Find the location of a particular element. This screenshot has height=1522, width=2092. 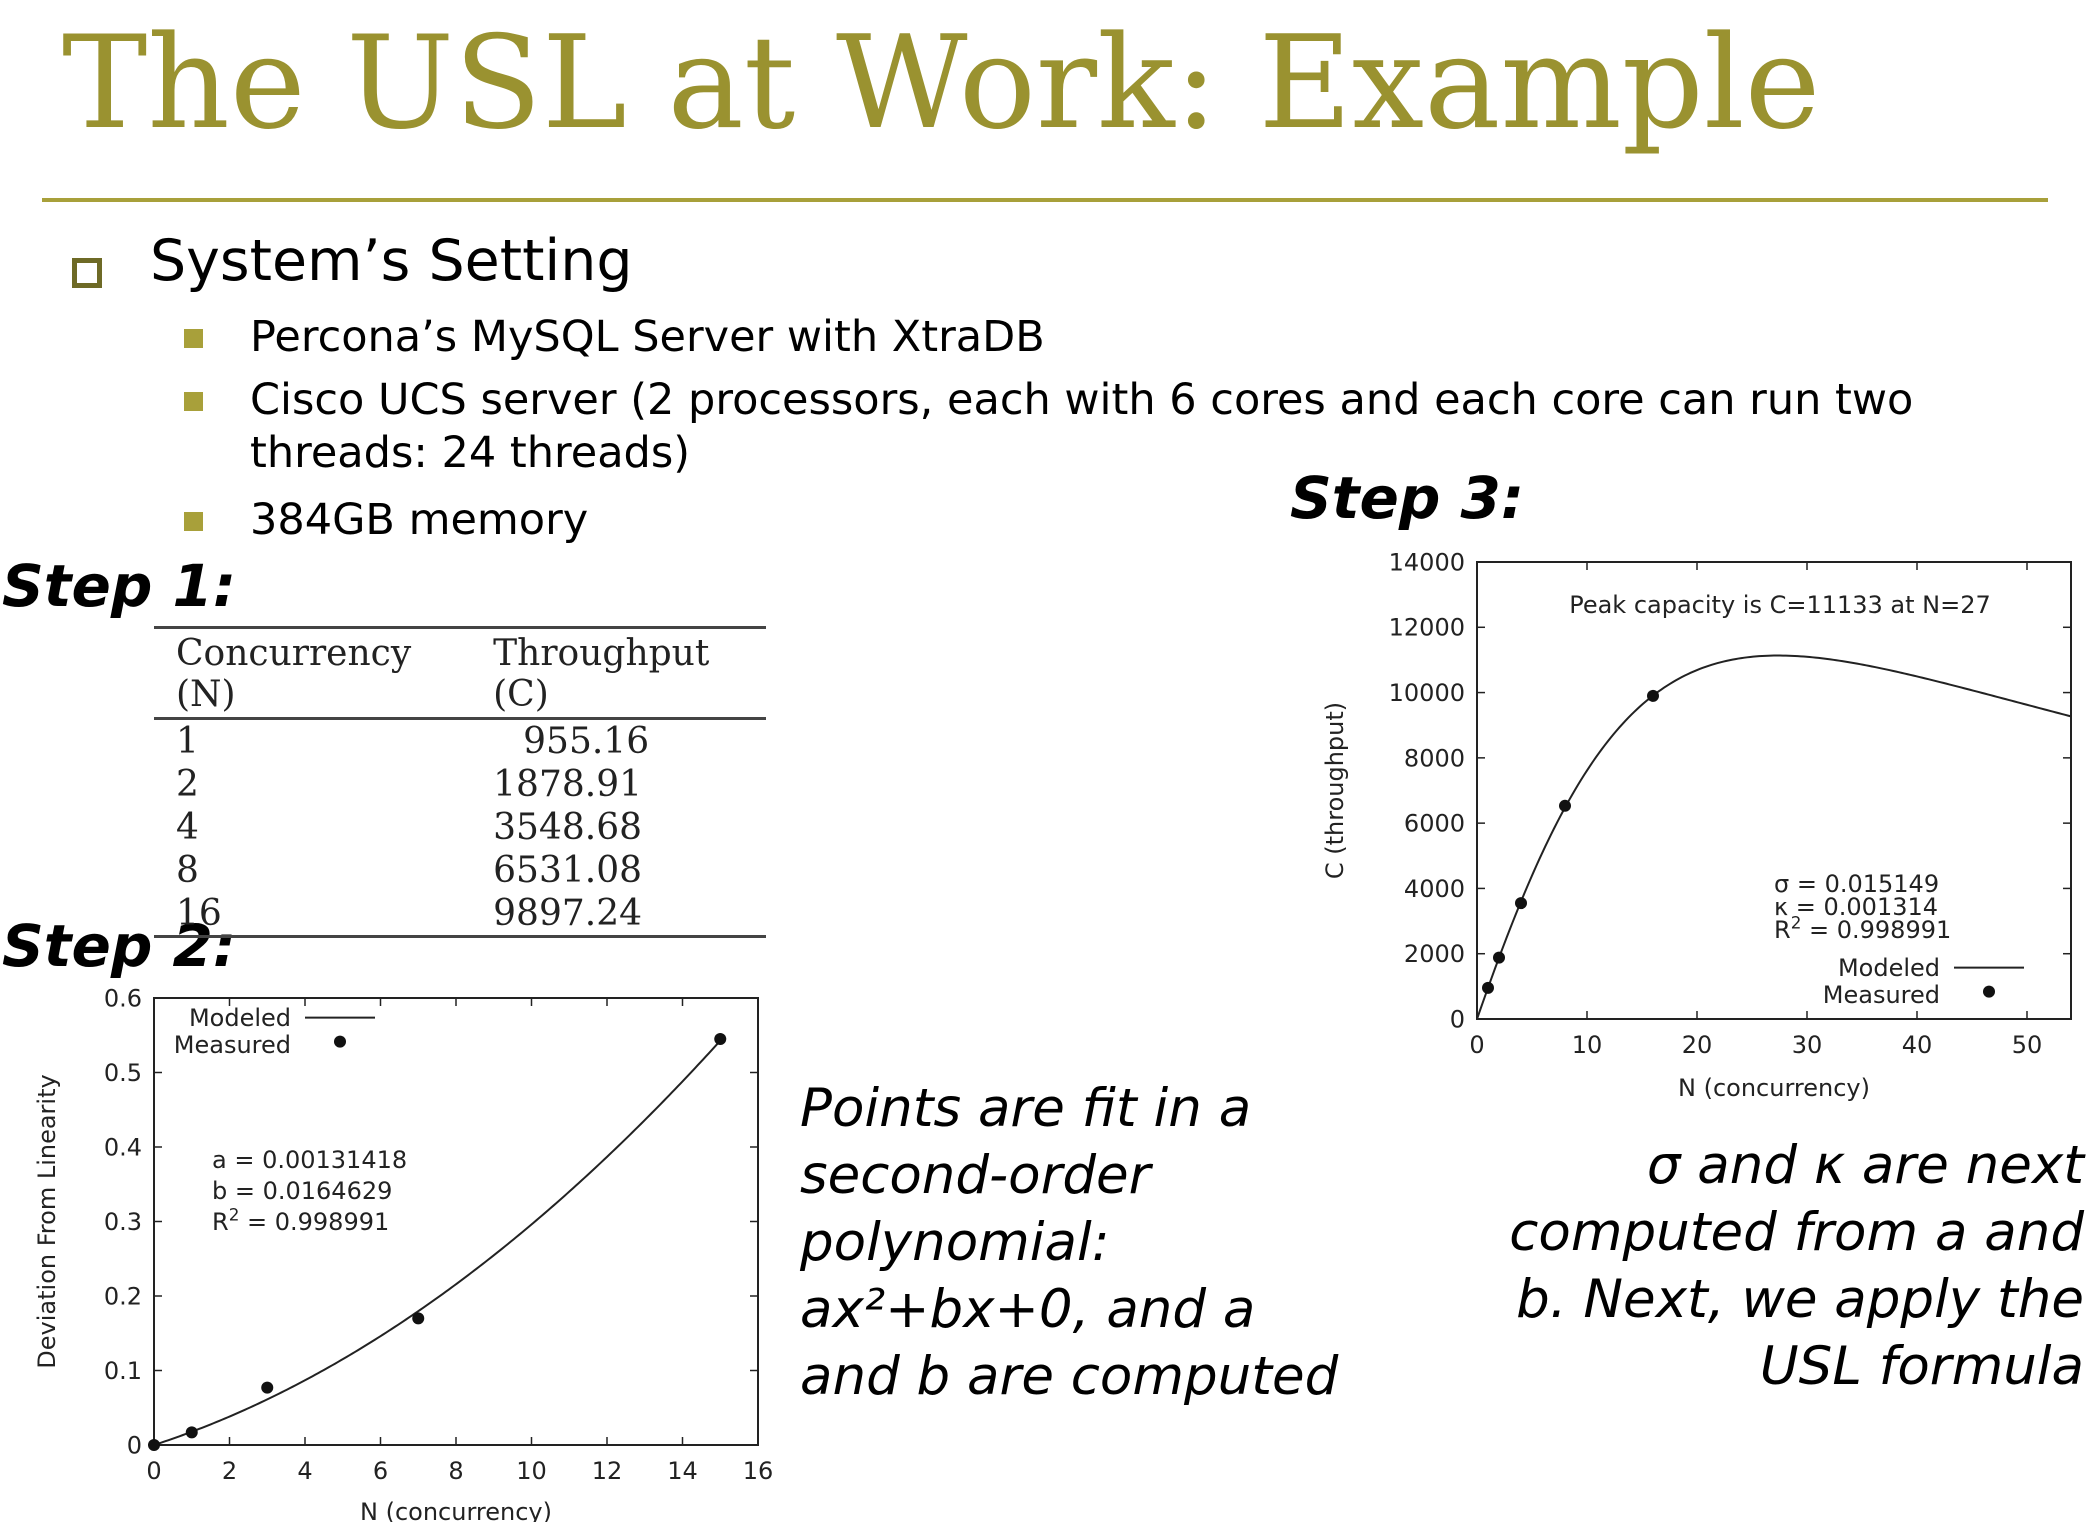

x-tick-label: 4 is located at coordinates (304, 1471).